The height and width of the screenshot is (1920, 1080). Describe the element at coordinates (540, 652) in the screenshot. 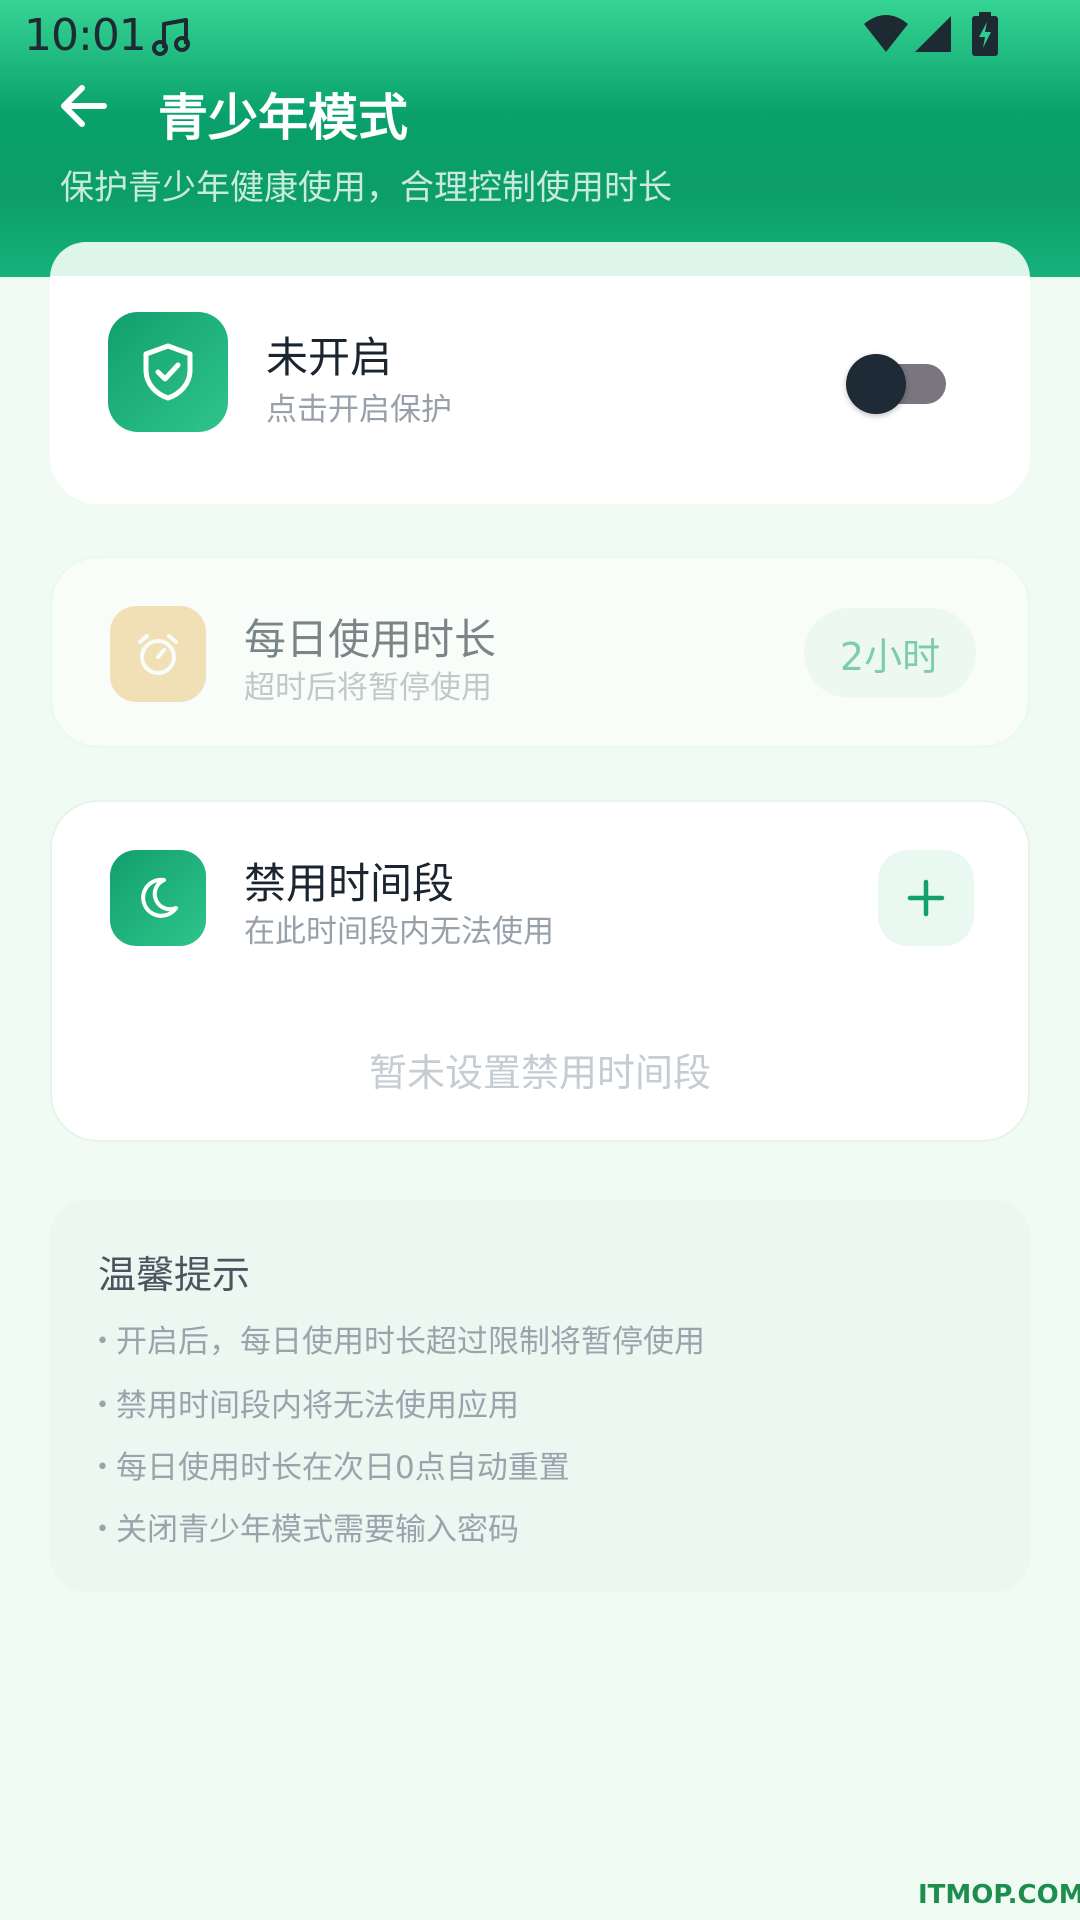

I see `daily-usage-card: 每日使用时长 超时后将暂停使用 2小时` at that location.